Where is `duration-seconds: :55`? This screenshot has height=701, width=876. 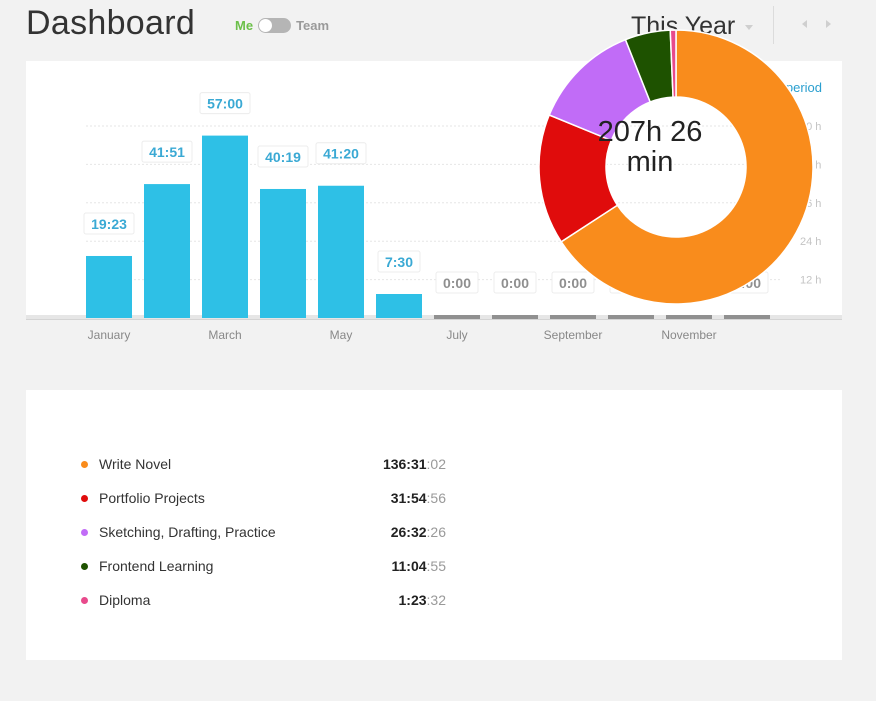
duration-seconds: :55 is located at coordinates (436, 566).